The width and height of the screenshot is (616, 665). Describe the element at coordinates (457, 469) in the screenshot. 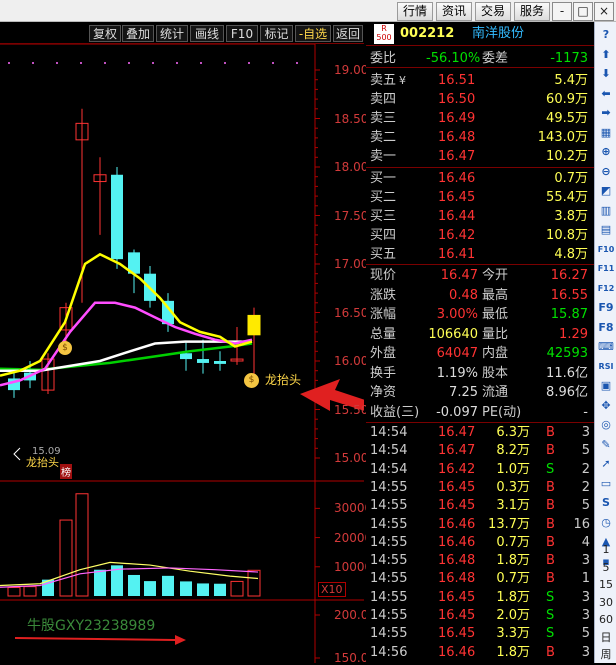

I see `tick-price: 16.42` at that location.